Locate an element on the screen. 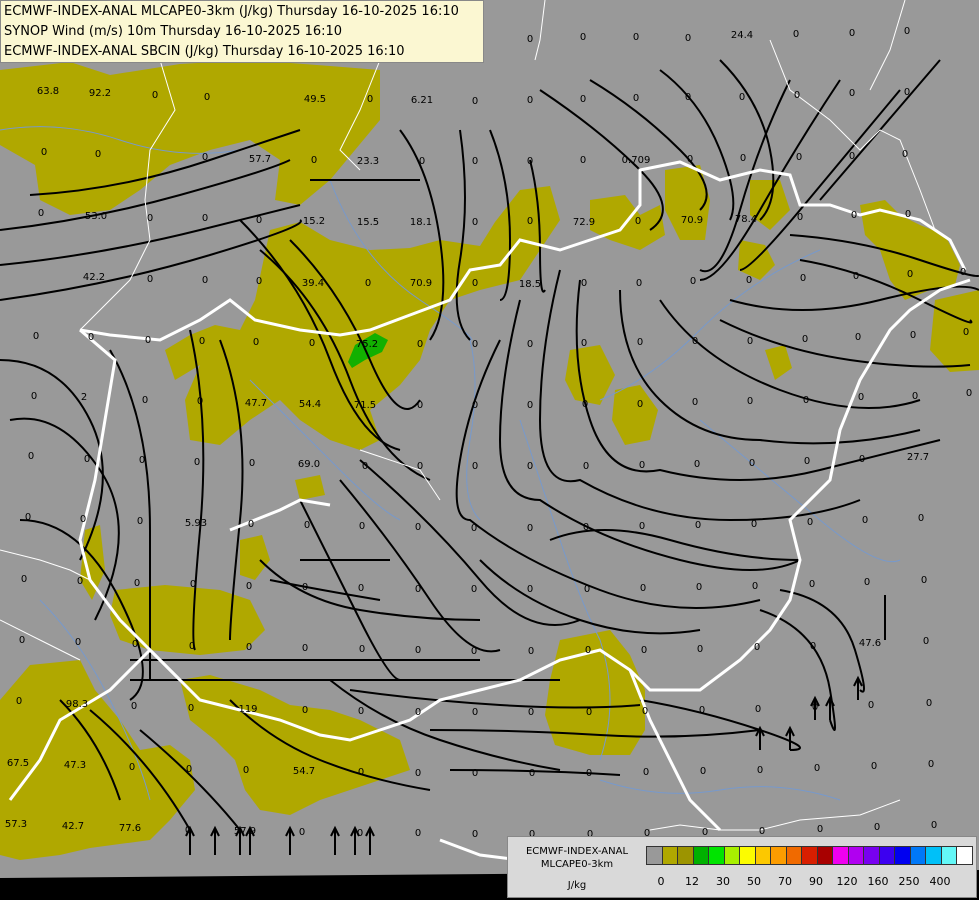  station-value: 27.7 is located at coordinates (918, 457).